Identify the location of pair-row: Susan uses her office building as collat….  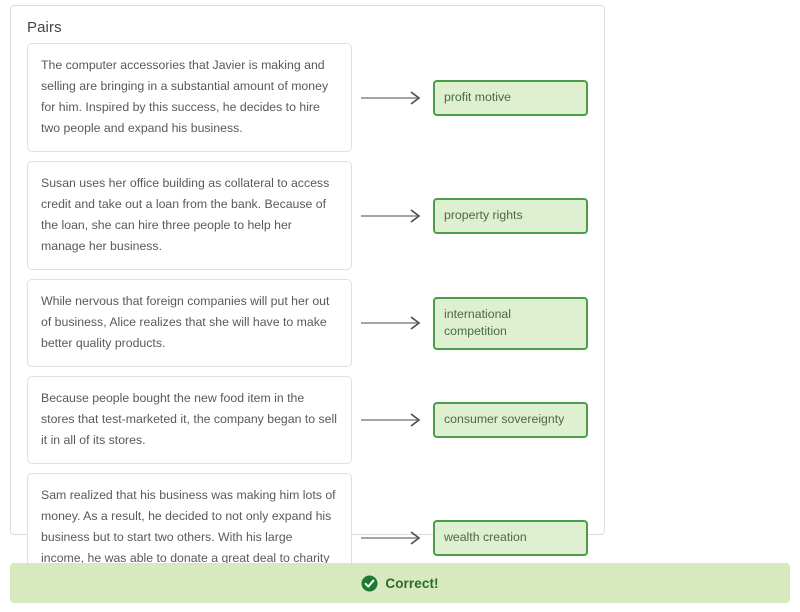
(308, 215).